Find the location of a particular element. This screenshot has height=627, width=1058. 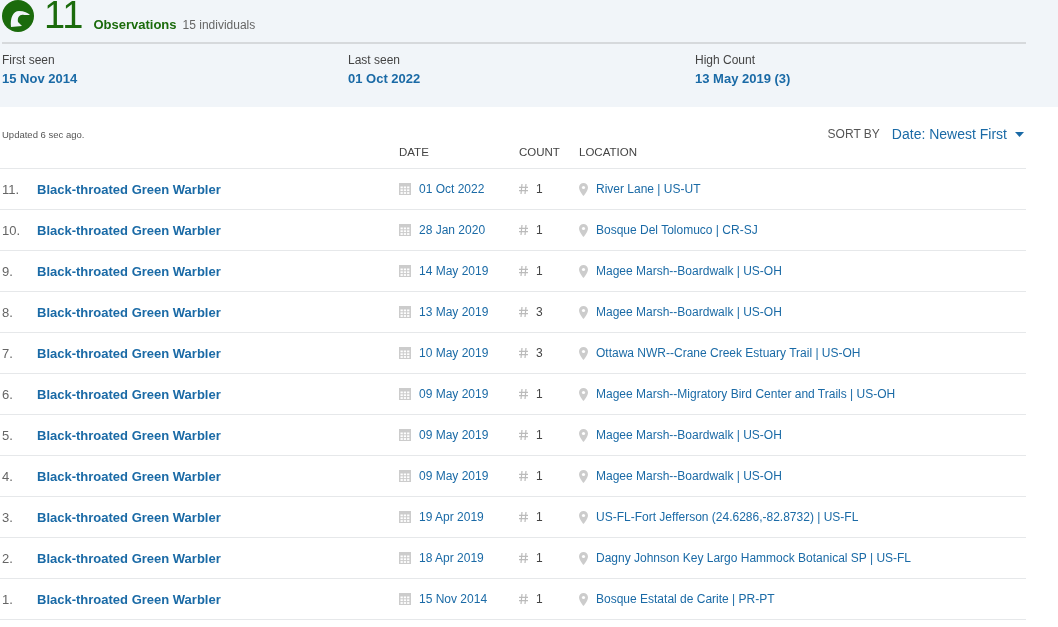

row-number: 10. is located at coordinates (12, 230).